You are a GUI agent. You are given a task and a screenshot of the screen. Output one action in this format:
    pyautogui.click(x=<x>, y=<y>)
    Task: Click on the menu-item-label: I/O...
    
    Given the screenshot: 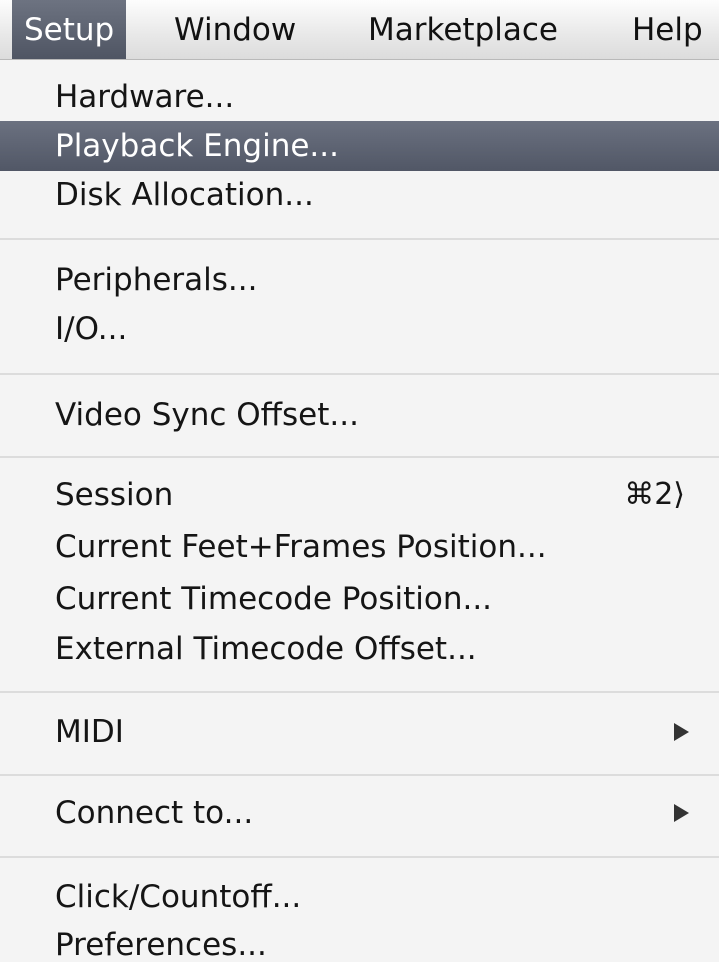 What is the action you would take?
    pyautogui.click(x=91, y=329)
    